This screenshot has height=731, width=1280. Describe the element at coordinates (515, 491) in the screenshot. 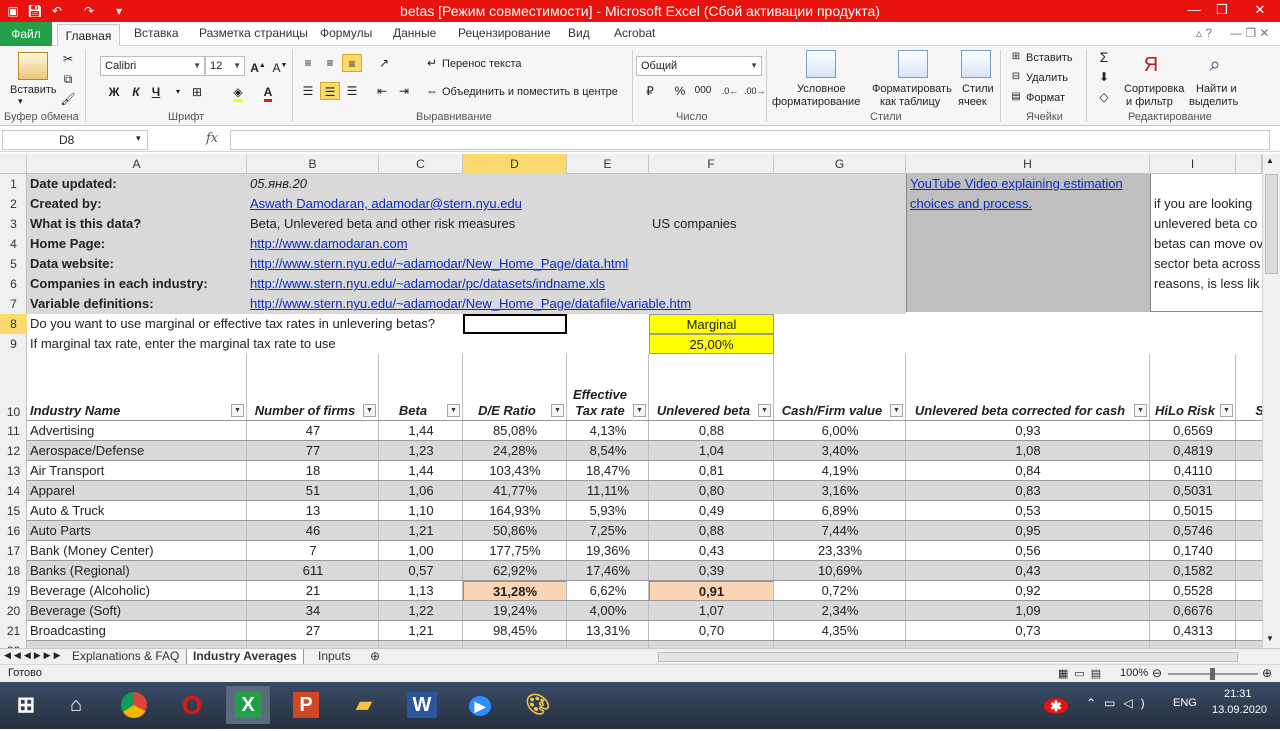

I see `table-cell-de: 41,77%` at that location.